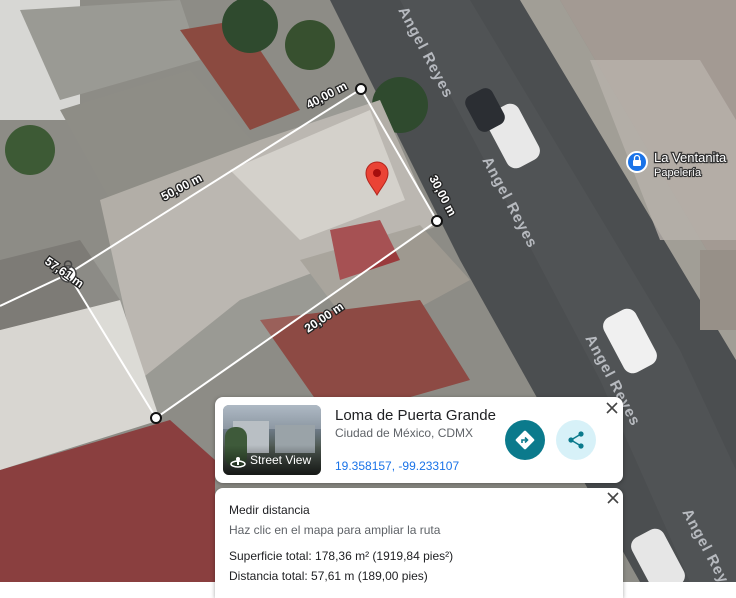 This screenshot has width=736, height=598. What do you see at coordinates (397, 466) in the screenshot?
I see `place-coordinates: 19.358157, -99.233107` at bounding box center [397, 466].